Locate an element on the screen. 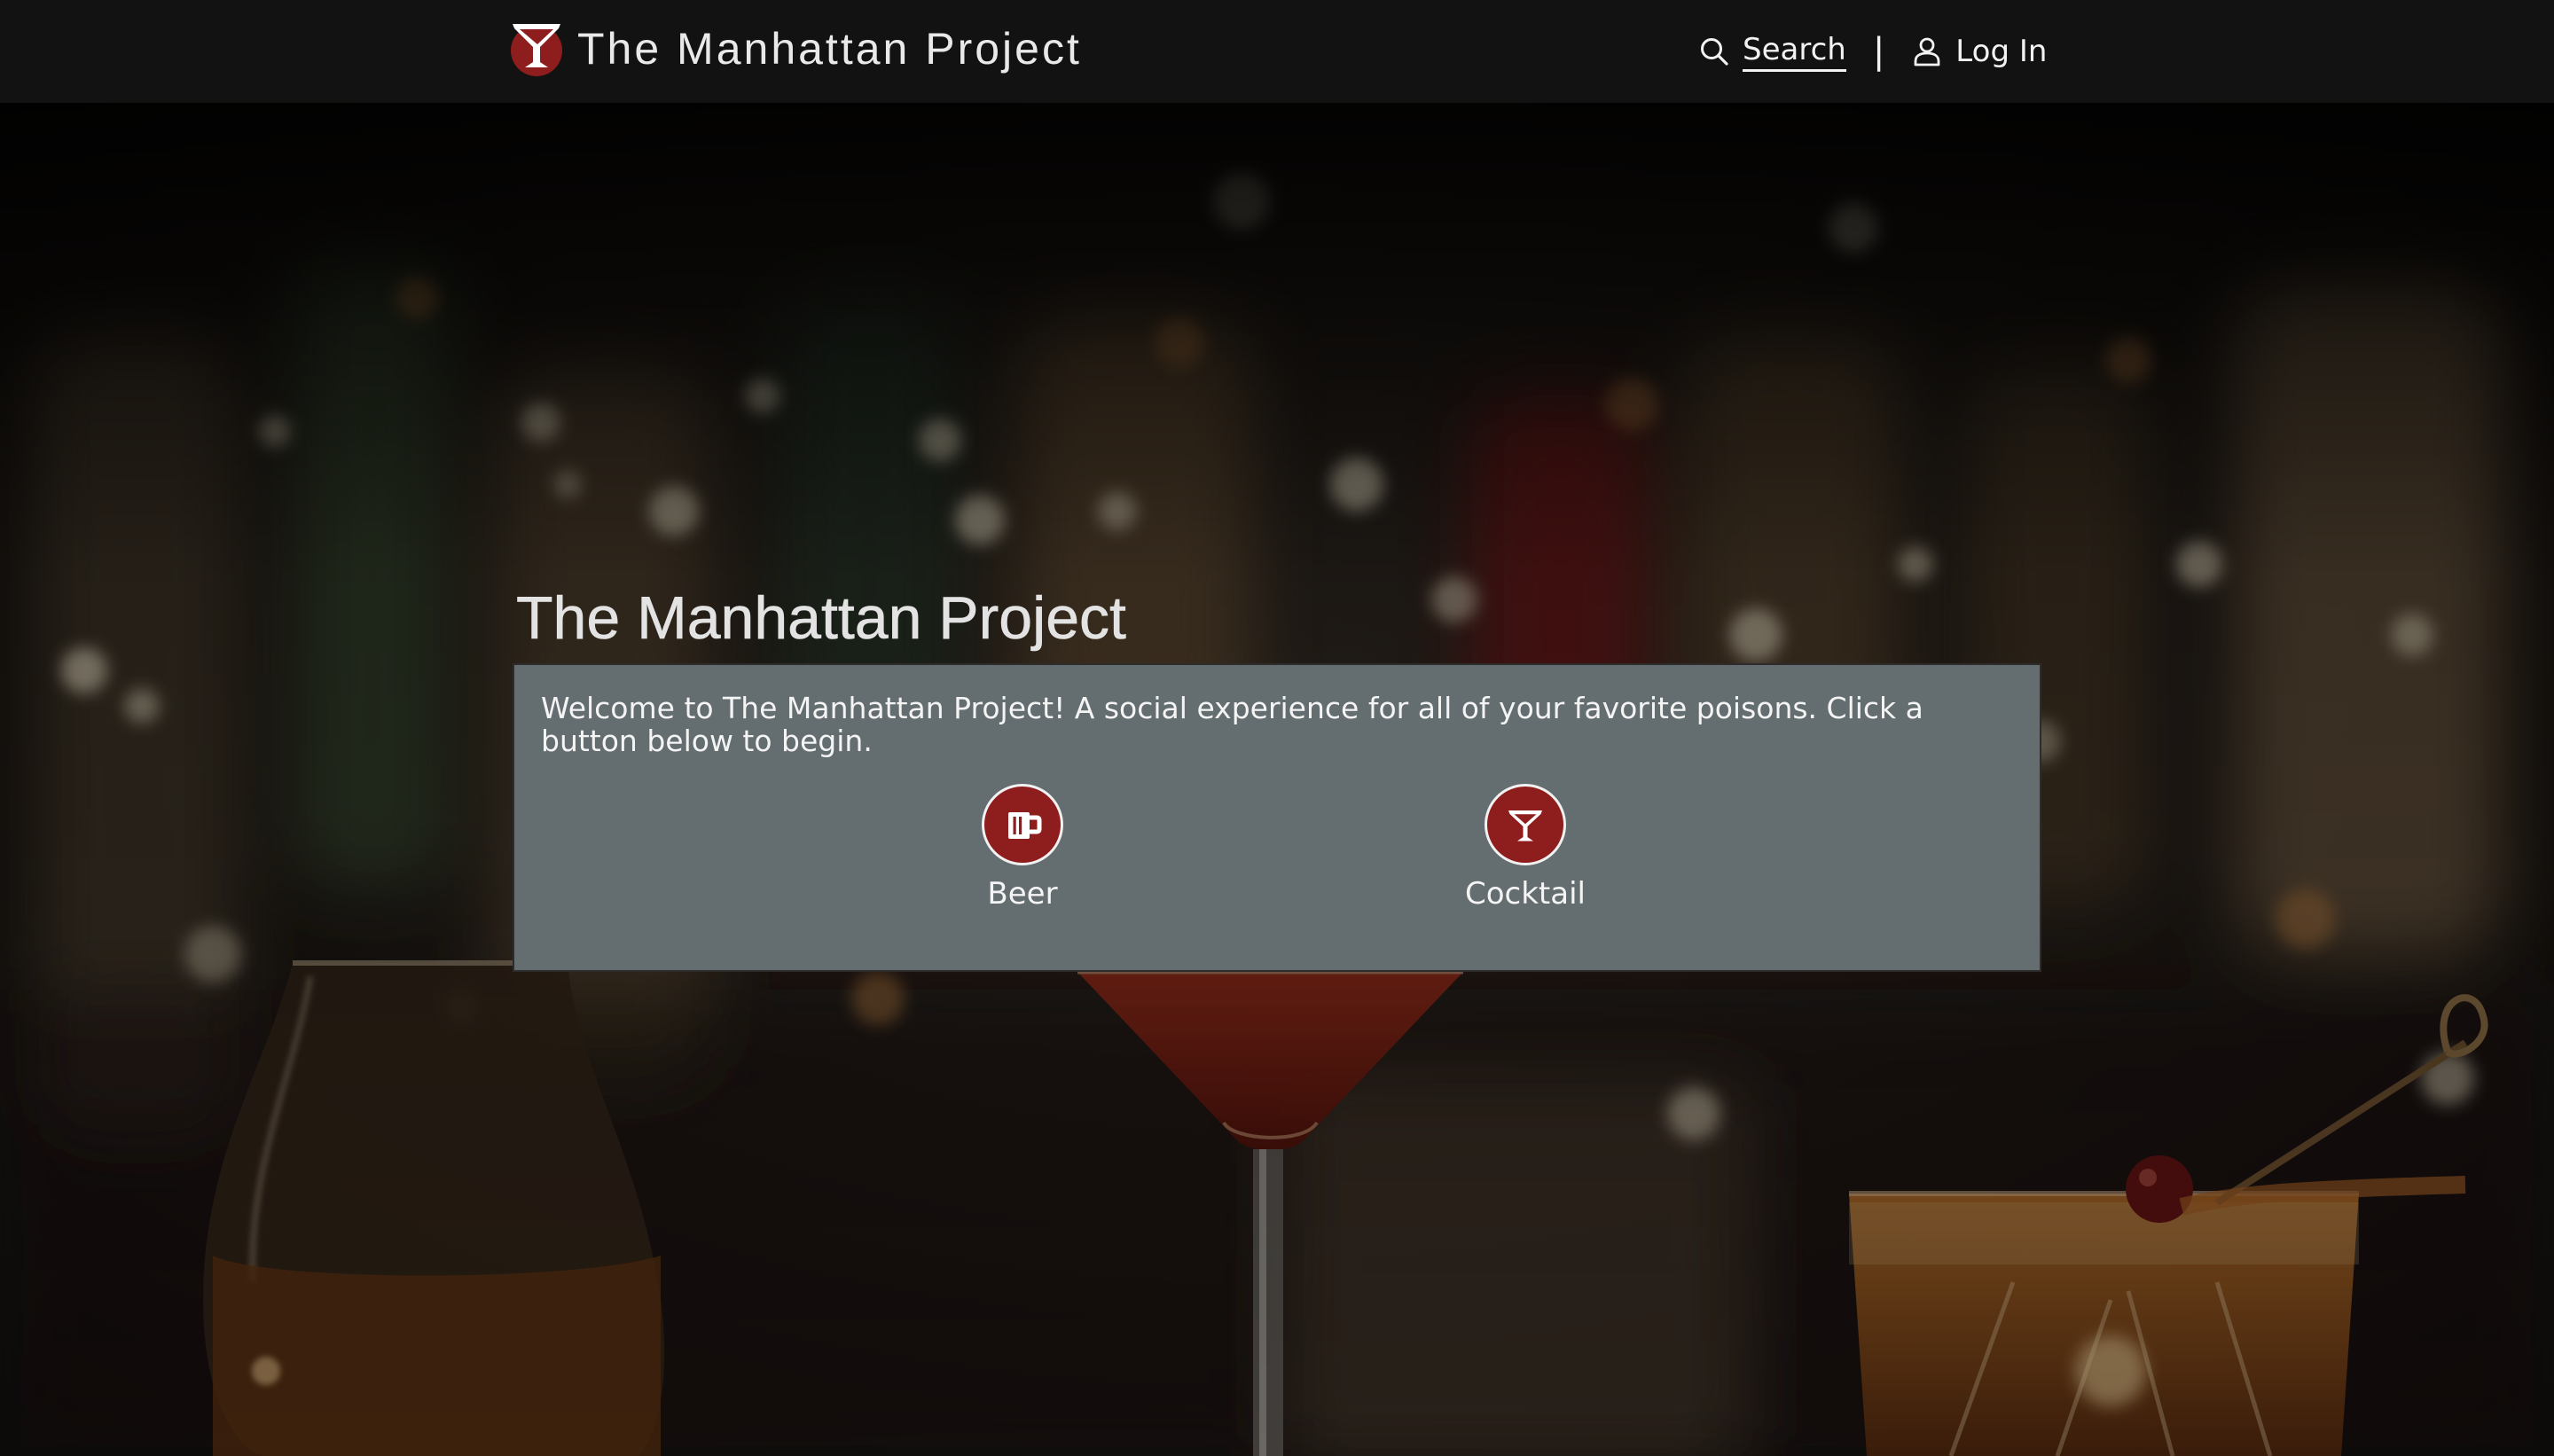 The height and width of the screenshot is (1456, 2554). beer-button: Beer is located at coordinates (1022, 848).